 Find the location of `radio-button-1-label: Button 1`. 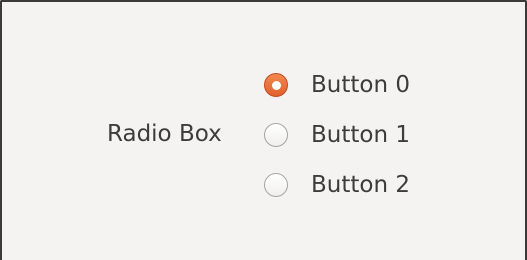

radio-button-1-label: Button 1 is located at coordinates (360, 135).